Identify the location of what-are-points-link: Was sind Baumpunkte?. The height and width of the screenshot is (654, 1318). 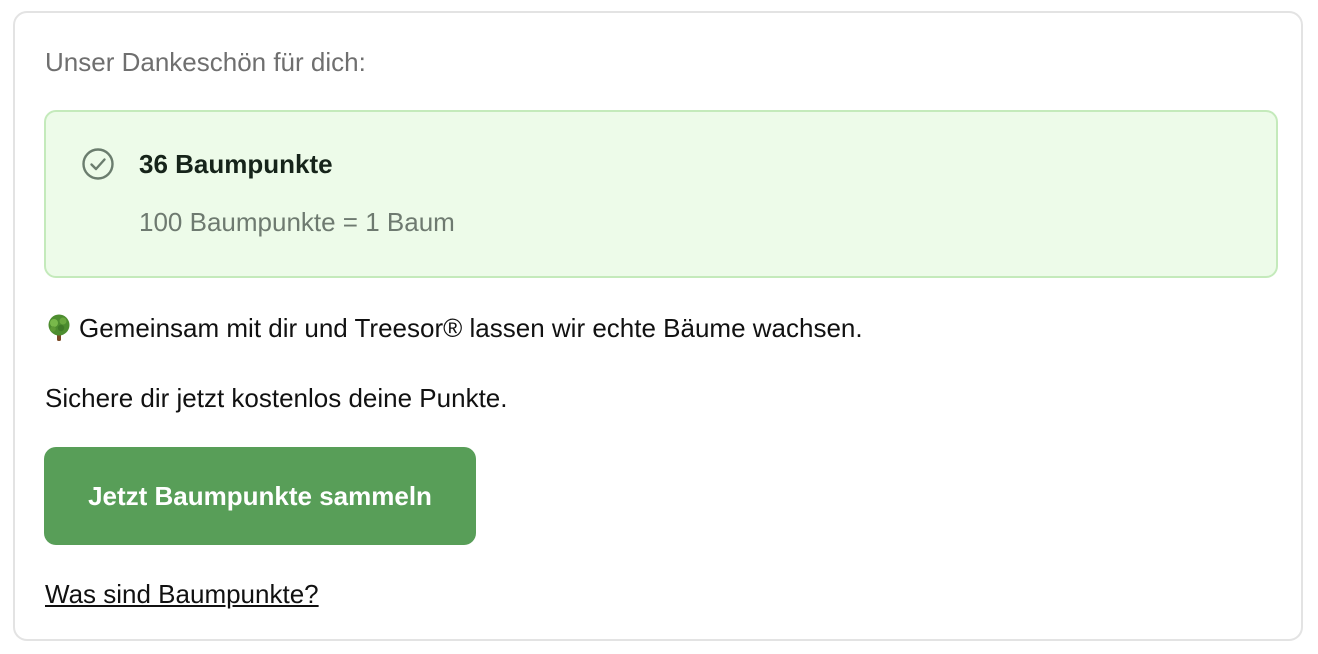
(182, 594).